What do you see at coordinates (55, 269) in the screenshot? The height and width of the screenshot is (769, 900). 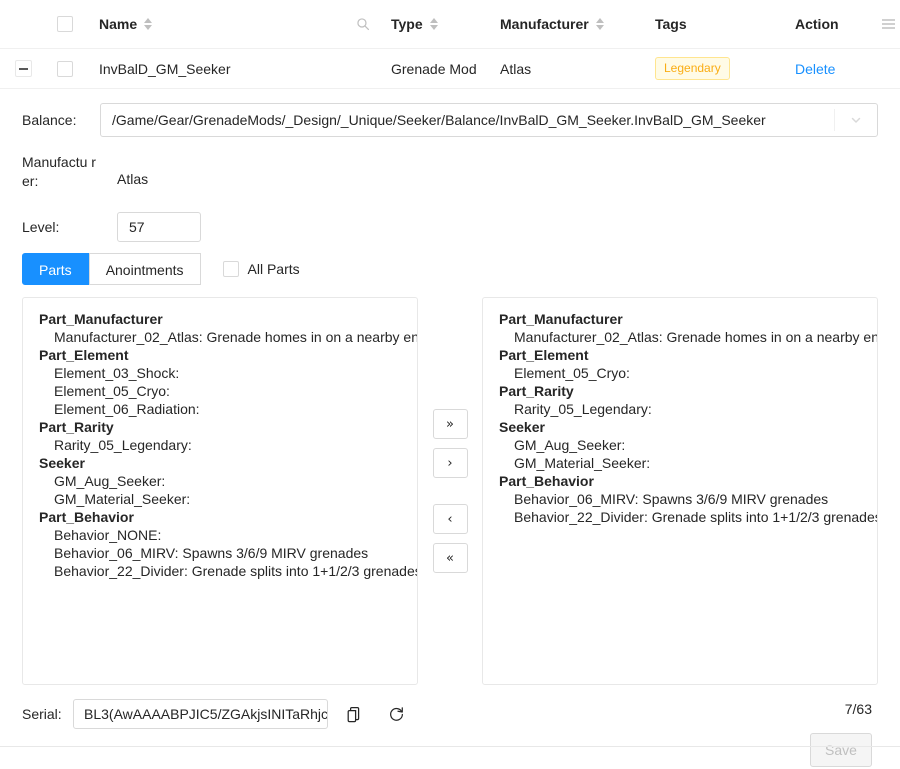 I see `tab-parts: Parts` at bounding box center [55, 269].